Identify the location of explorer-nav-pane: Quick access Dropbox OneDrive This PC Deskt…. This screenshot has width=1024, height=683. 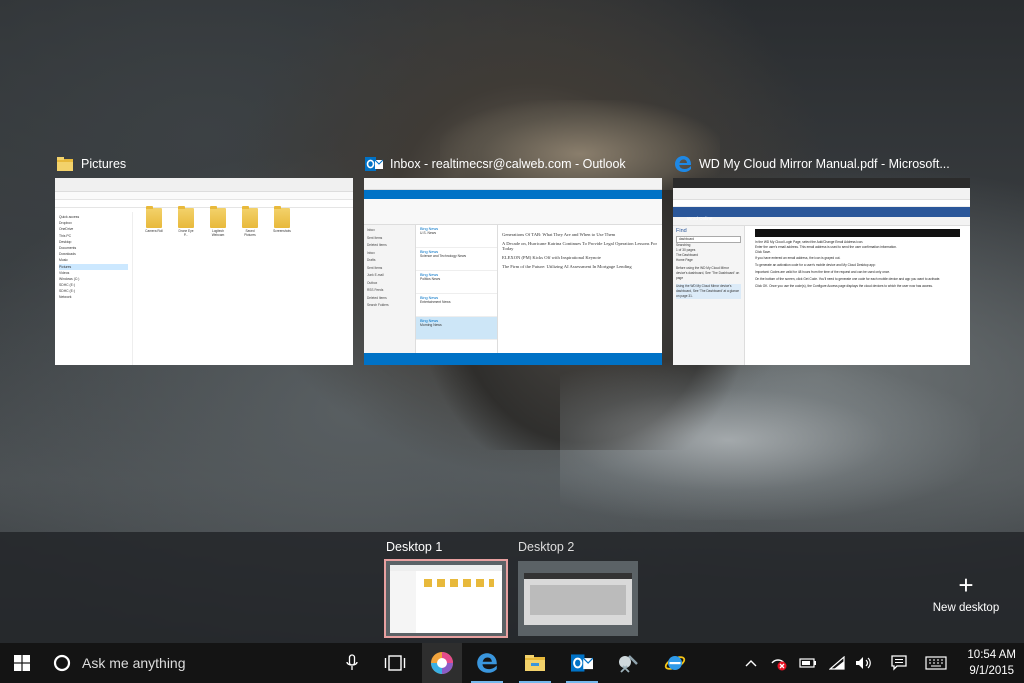
(94, 288).